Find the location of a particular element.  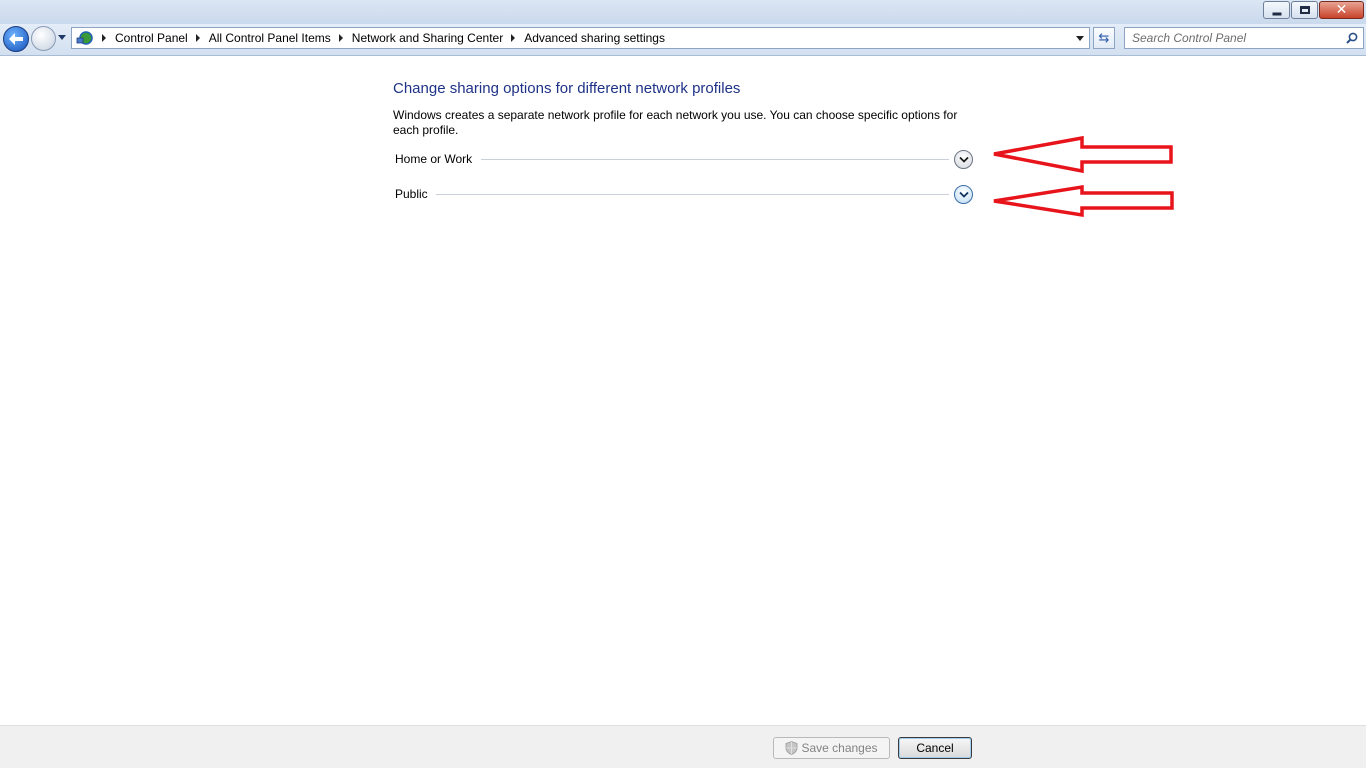

cancel-button: Cancel is located at coordinates (935, 748).